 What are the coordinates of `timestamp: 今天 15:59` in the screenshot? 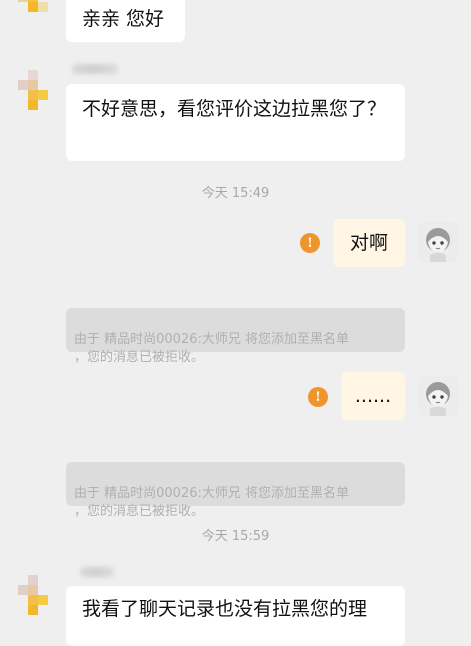 It's located at (235, 536).